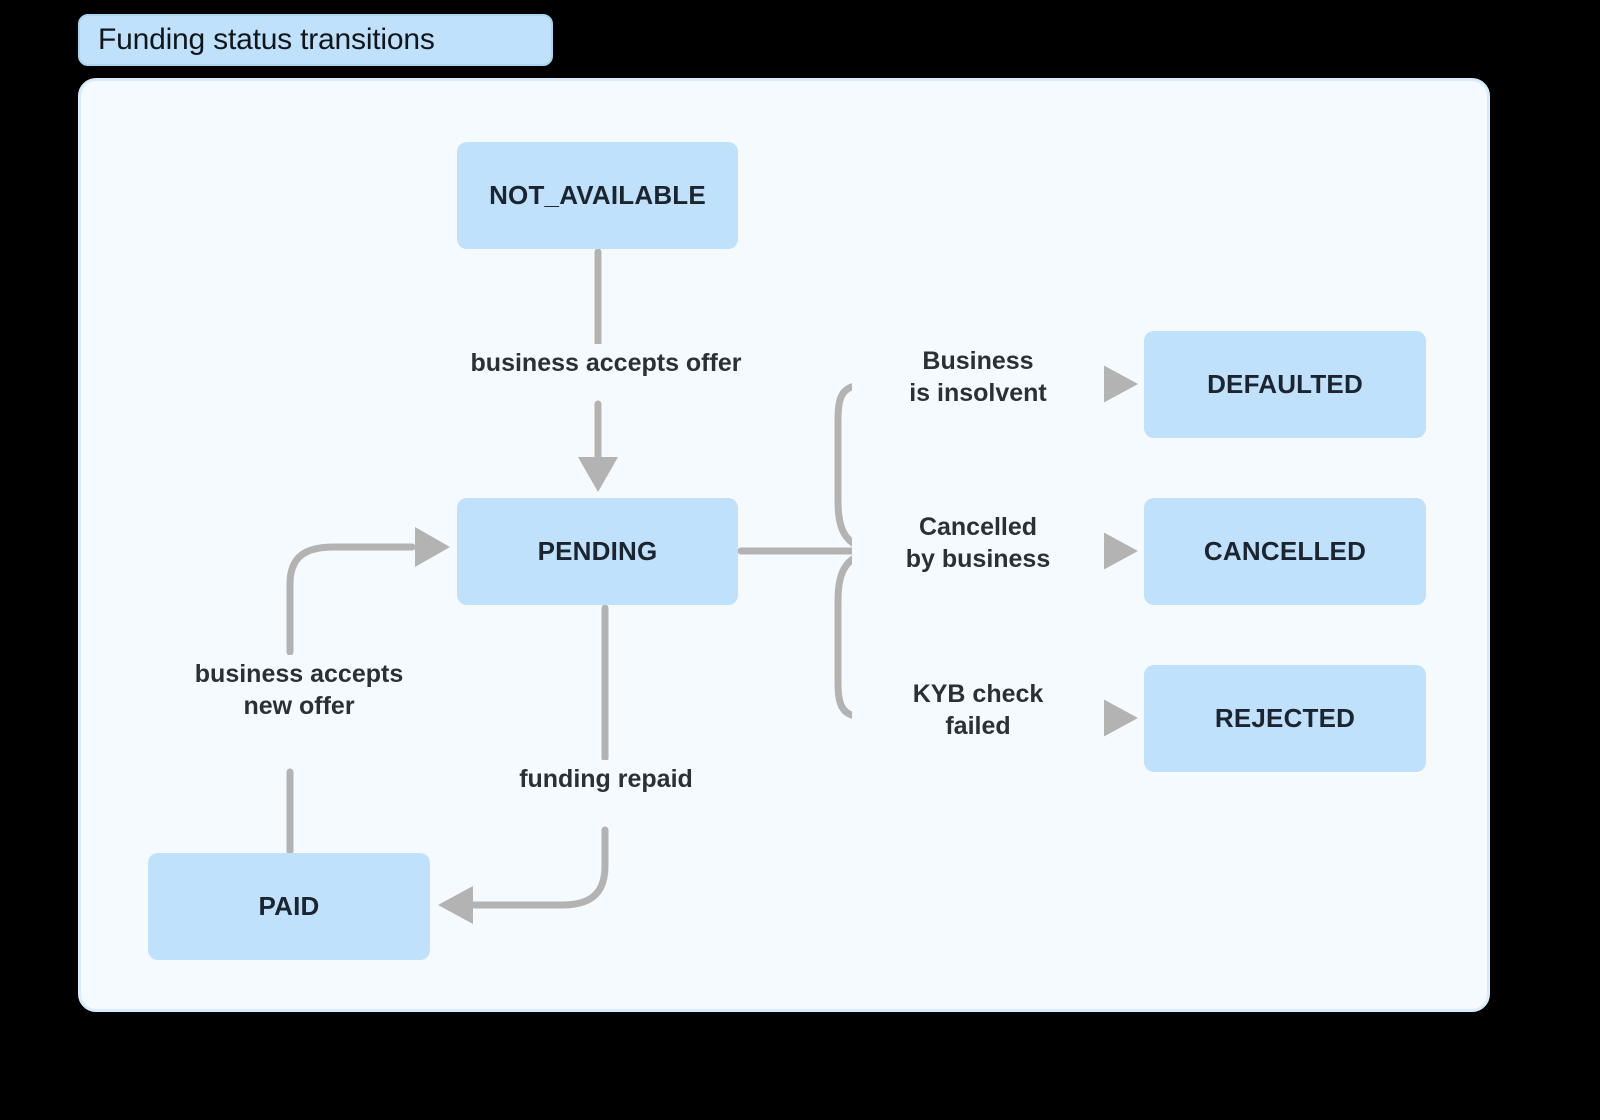  I want to click on state-node-cancelled: CANCELLED, so click(1285, 551).